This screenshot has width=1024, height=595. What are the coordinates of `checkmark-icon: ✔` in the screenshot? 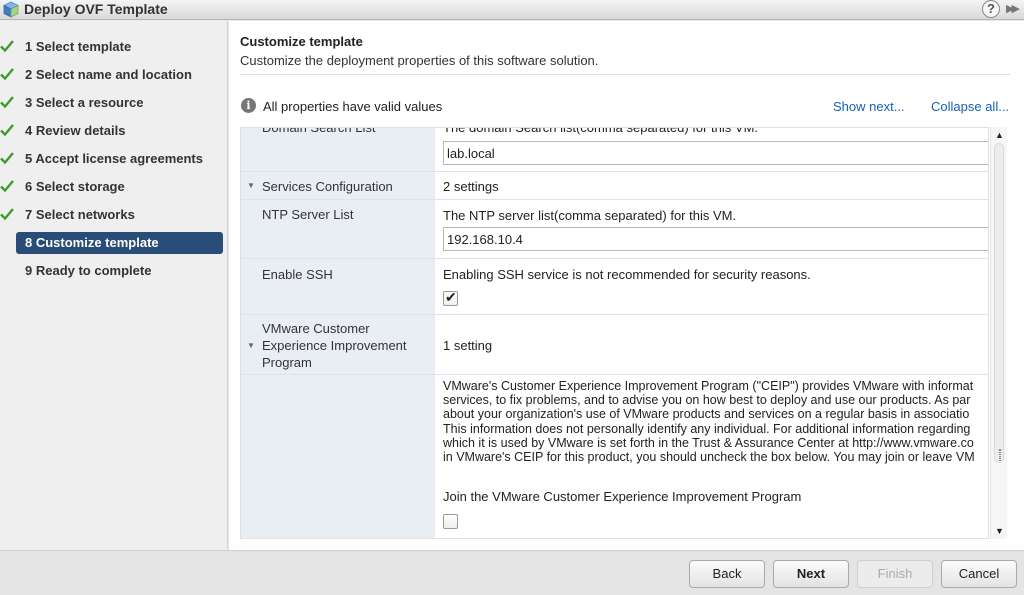 It's located at (451, 297).